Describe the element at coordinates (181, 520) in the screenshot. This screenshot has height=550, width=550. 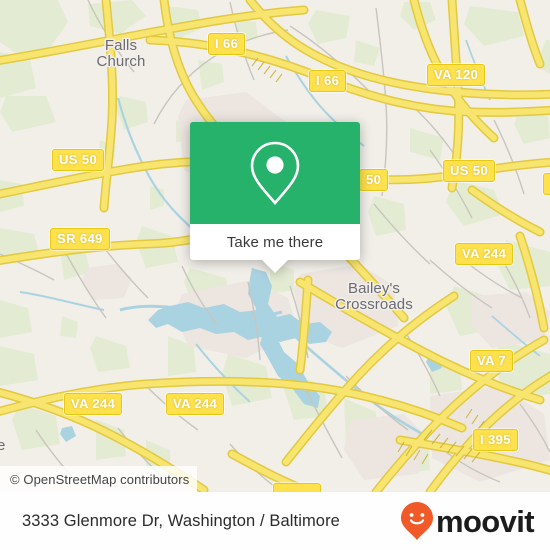
I see `address-label: 3333 Glenmore Dr, Washington / Baltimore` at that location.